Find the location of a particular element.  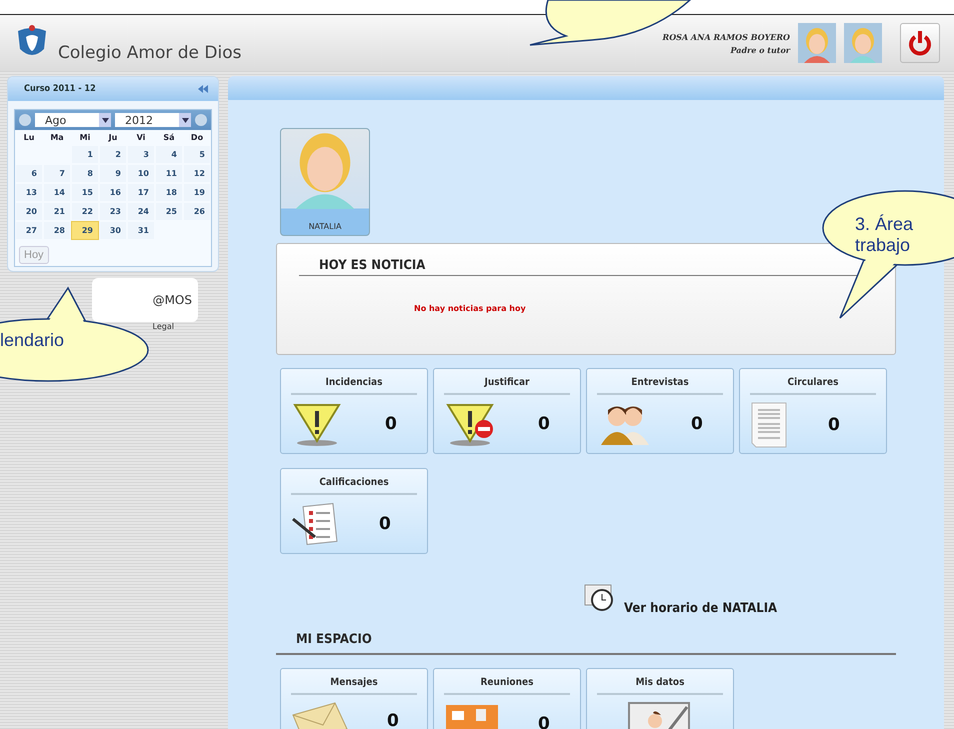

calendar-day: 8 is located at coordinates (85, 173).